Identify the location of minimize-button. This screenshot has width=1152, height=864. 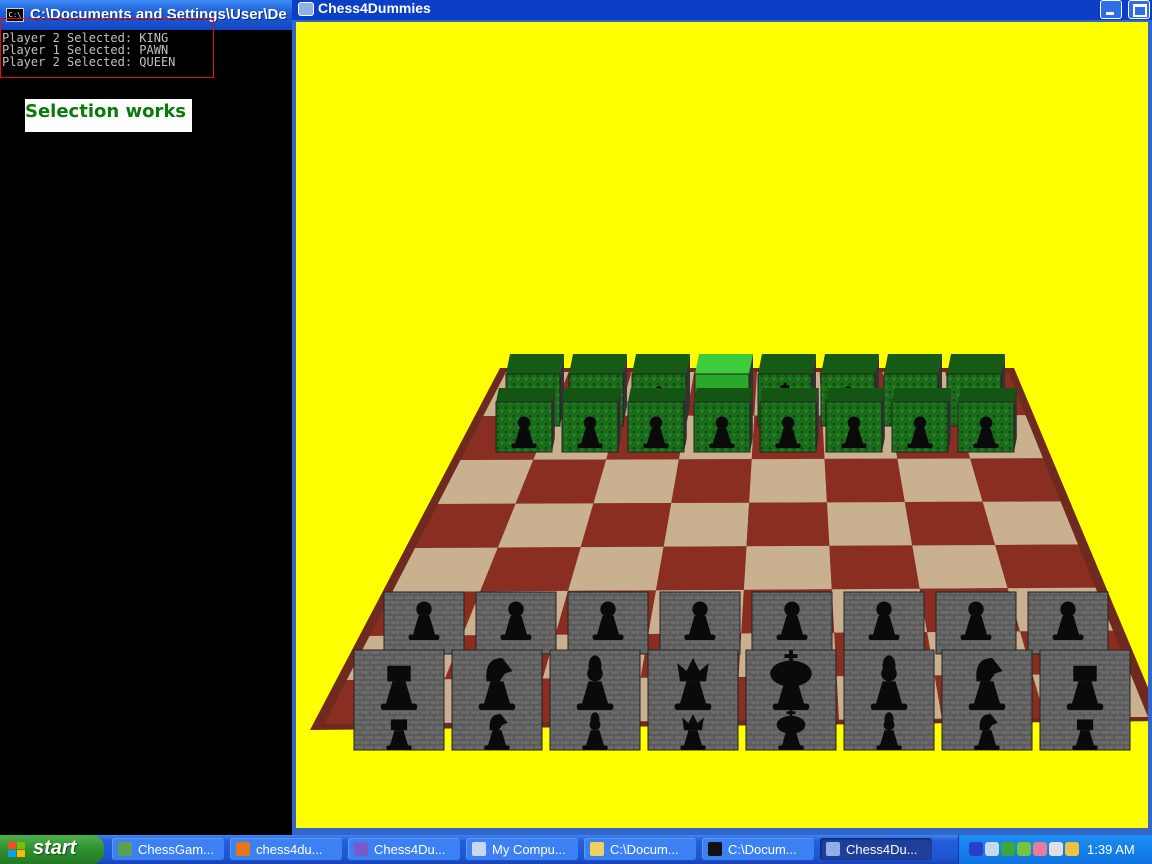
(1111, 9).